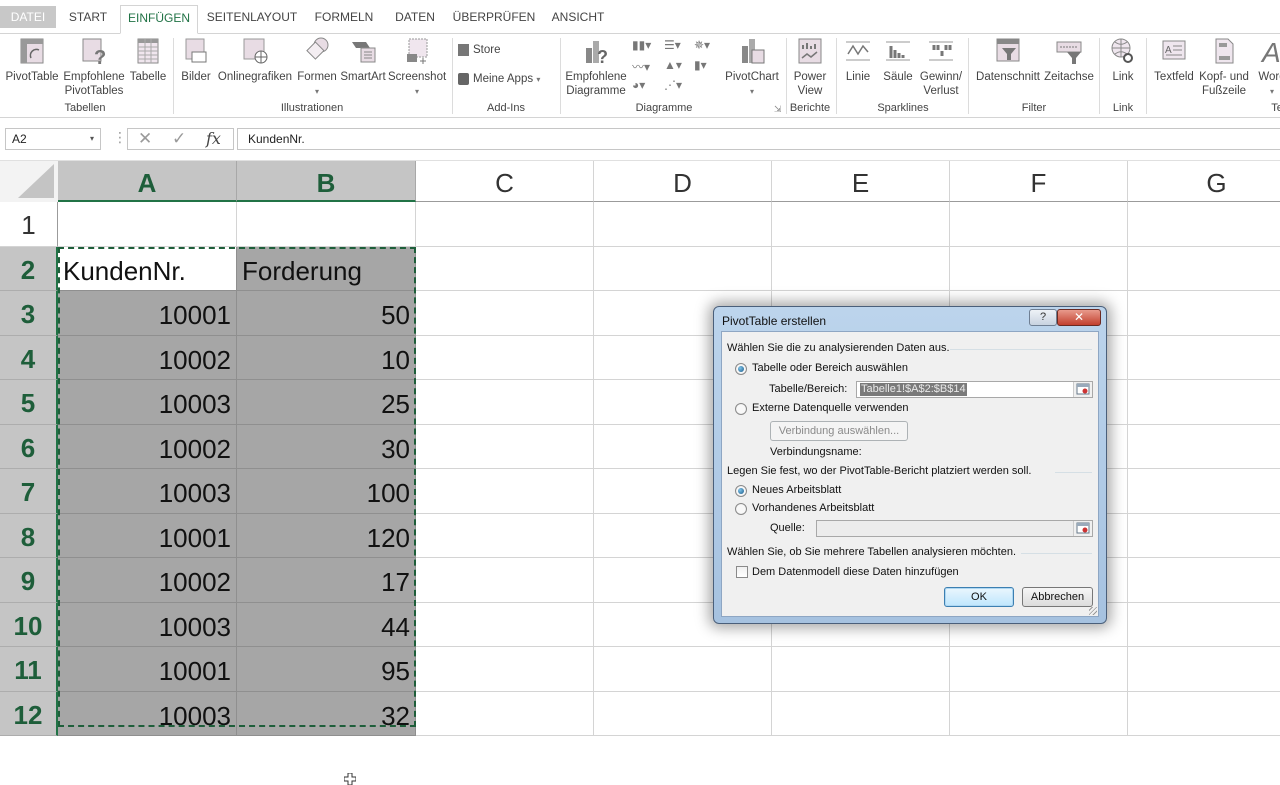 Image resolution: width=1280 pixels, height=785 pixels. I want to click on pictures-button: Bilder, so click(196, 60).